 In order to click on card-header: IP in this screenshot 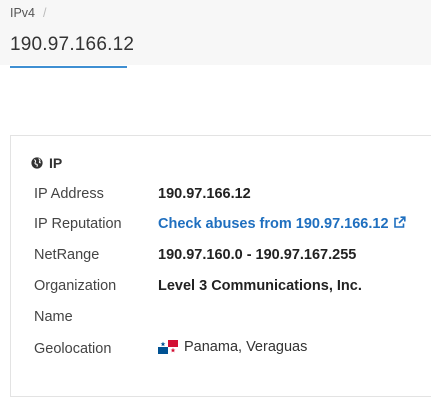, I will do `click(46, 163)`.